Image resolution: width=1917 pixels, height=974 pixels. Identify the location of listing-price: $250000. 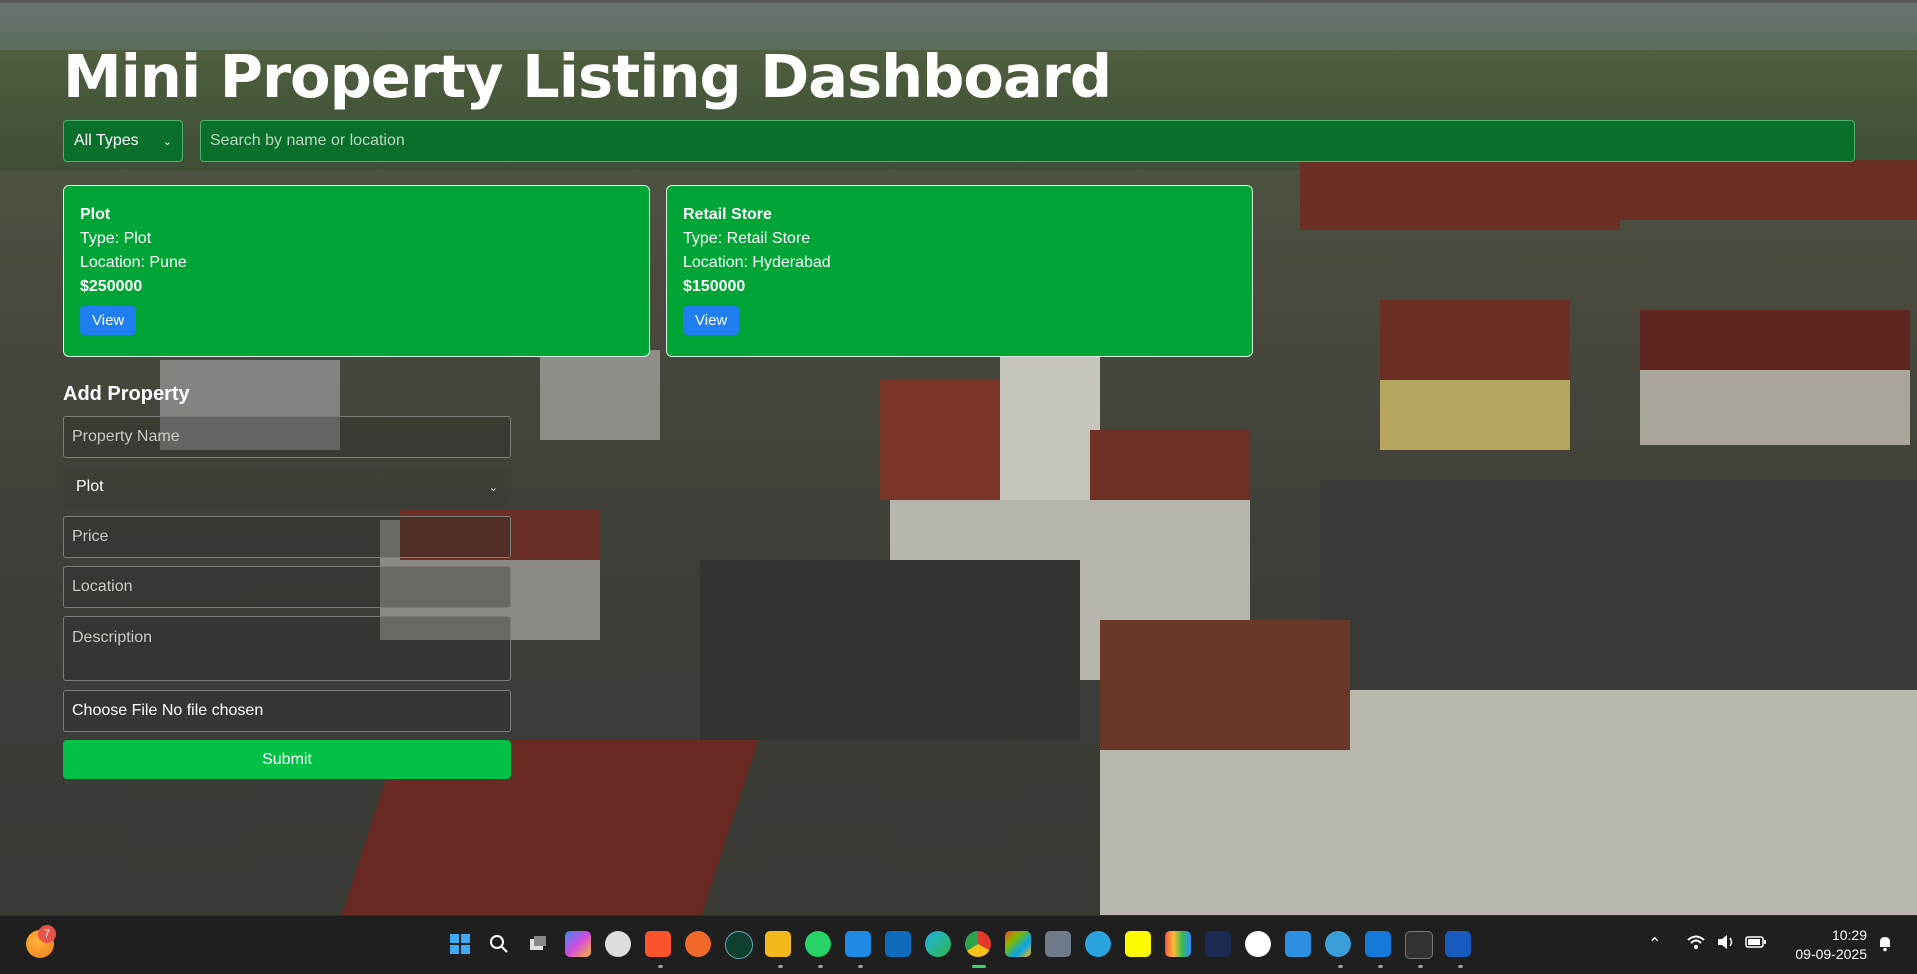
(111, 286).